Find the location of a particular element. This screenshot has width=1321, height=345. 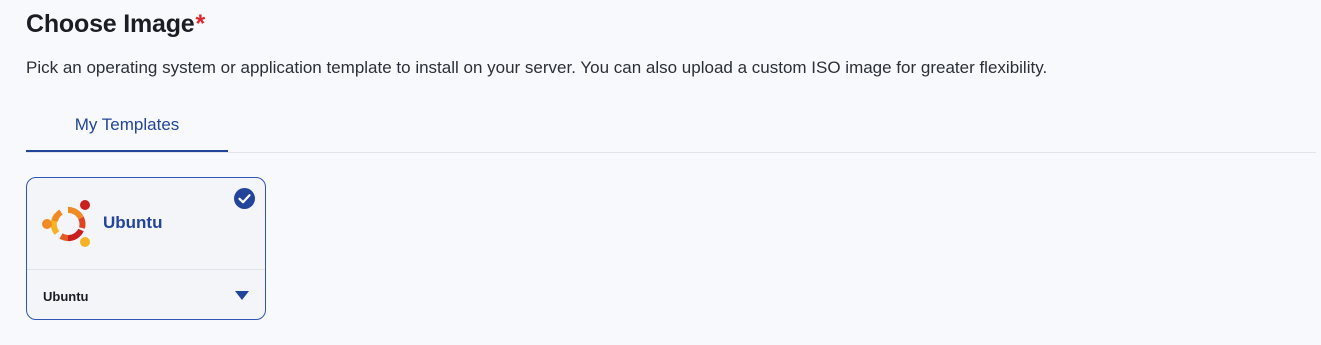

template-name: Ubuntu is located at coordinates (133, 222).